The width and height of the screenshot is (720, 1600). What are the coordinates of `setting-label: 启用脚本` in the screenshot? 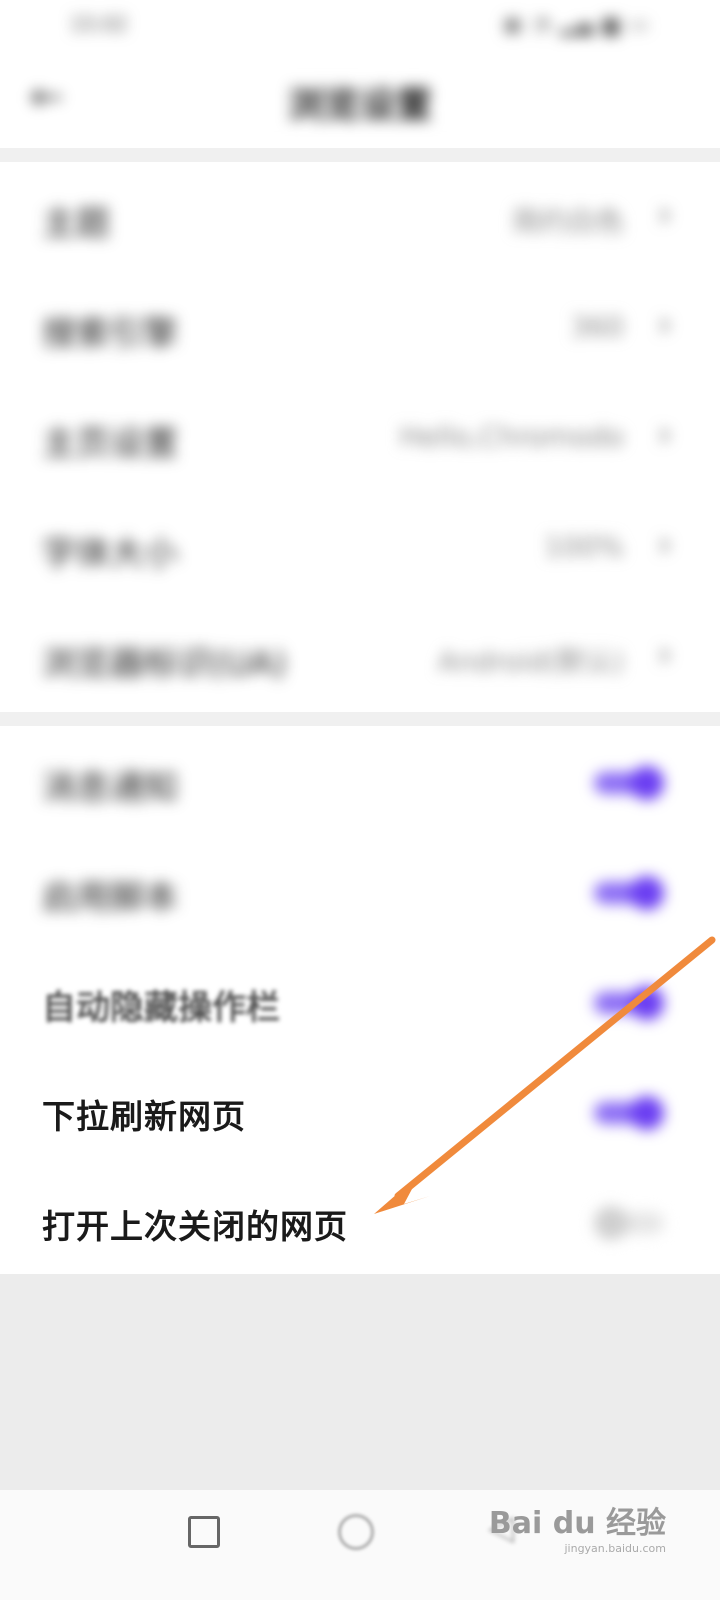 It's located at (110, 898).